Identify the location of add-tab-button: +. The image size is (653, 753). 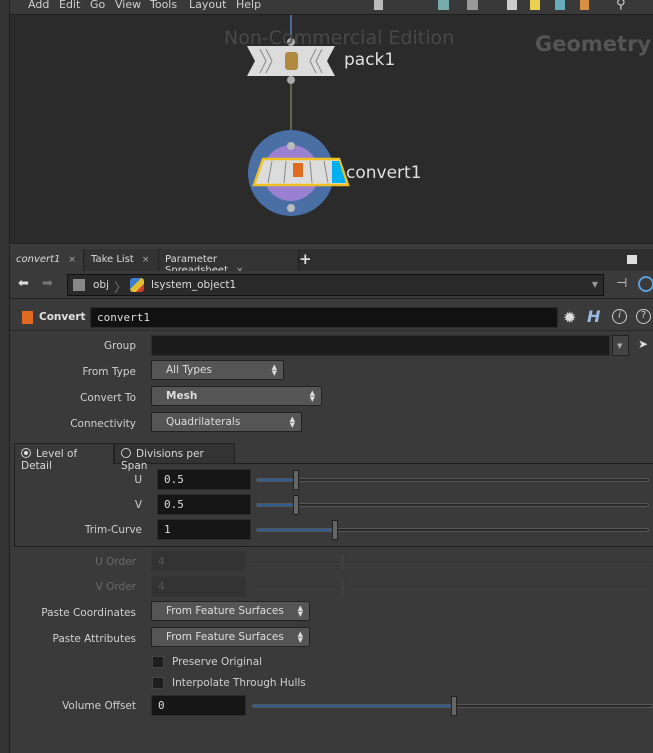
(305, 259).